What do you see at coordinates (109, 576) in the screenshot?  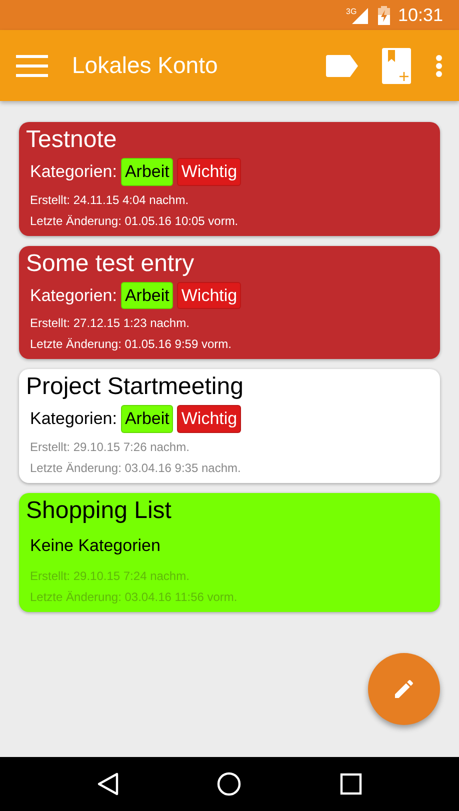 I see `created-date: Erstellt: 29.10.15 7:24 nachm.` at bounding box center [109, 576].